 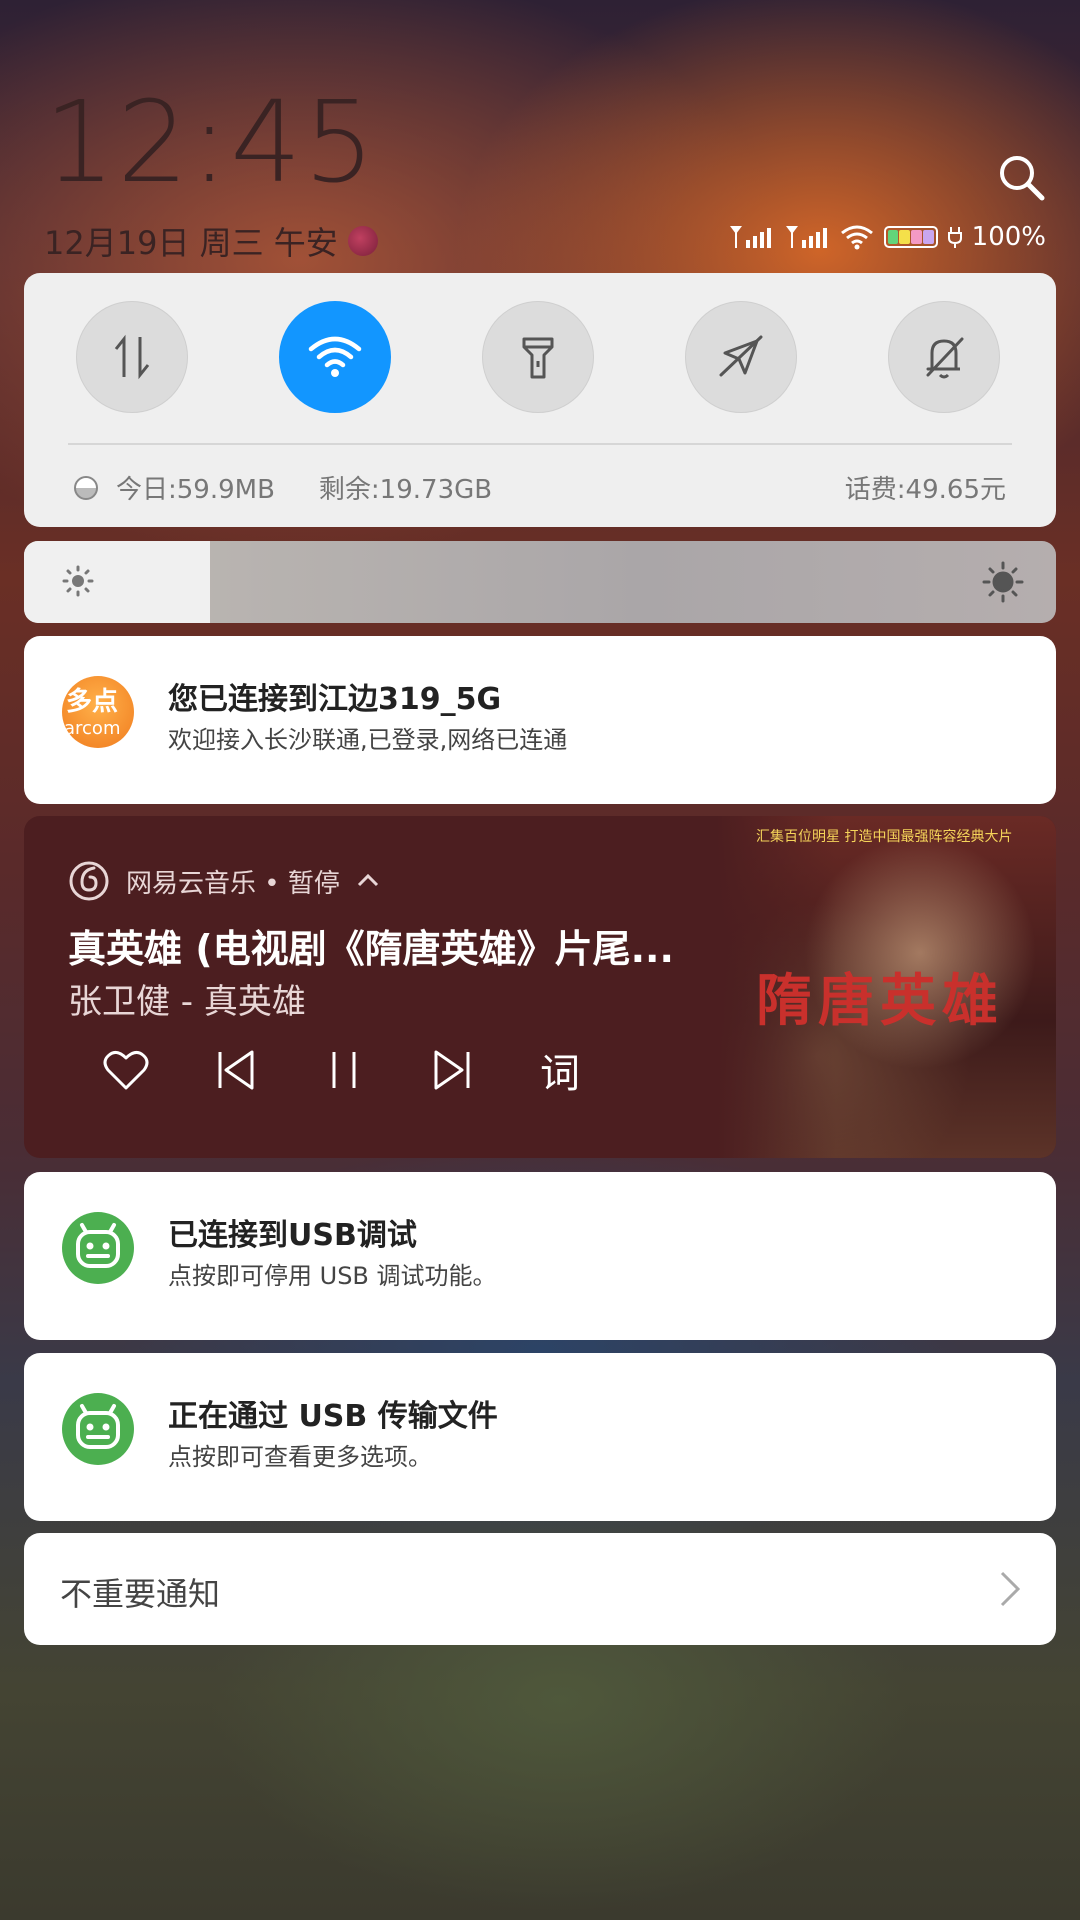 I want to click on chevron-right-icon, so click(x=1010, y=1589).